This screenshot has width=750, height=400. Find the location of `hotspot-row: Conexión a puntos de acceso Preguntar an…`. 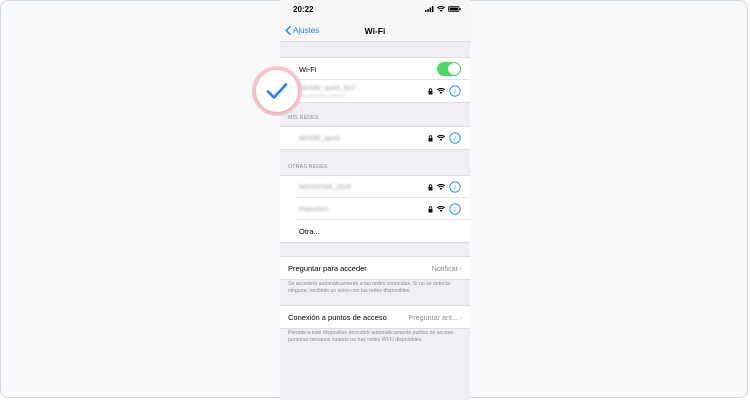

hotspot-row: Conexión a puntos de acceso Preguntar an… is located at coordinates (375, 317).